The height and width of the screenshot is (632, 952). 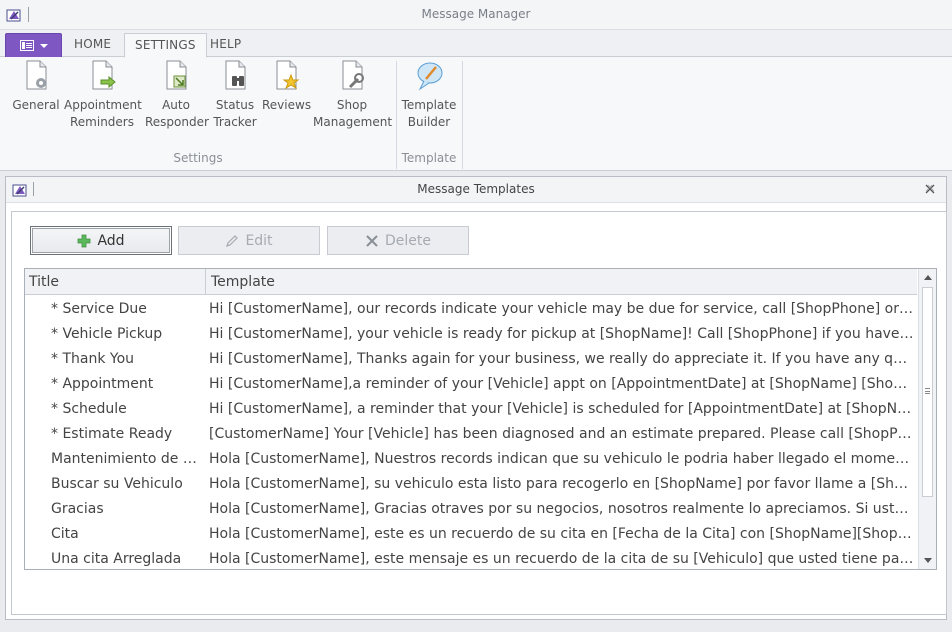 What do you see at coordinates (111, 240) in the screenshot?
I see `add-label: Add` at bounding box center [111, 240].